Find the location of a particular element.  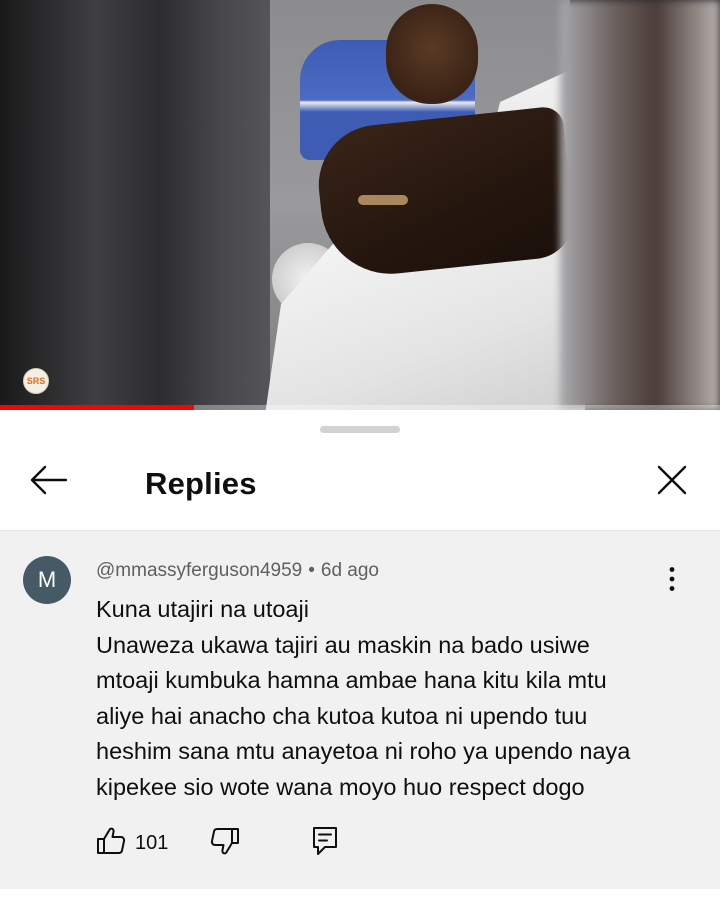

thumbs-down-icon is located at coordinates (225, 843).